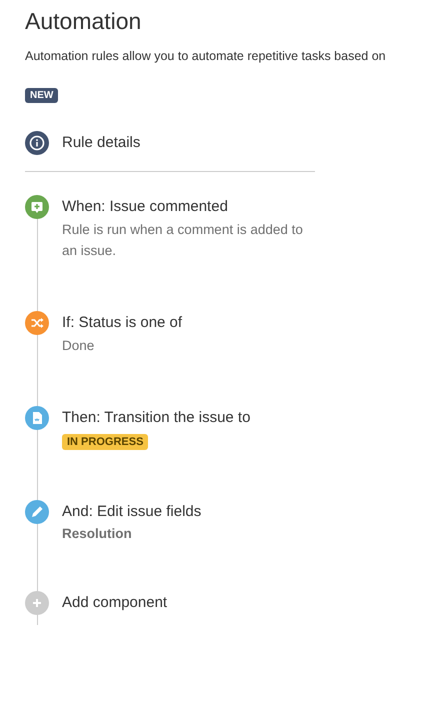  What do you see at coordinates (105, 442) in the screenshot?
I see `status-lozenge: IN PROGRESS` at bounding box center [105, 442].